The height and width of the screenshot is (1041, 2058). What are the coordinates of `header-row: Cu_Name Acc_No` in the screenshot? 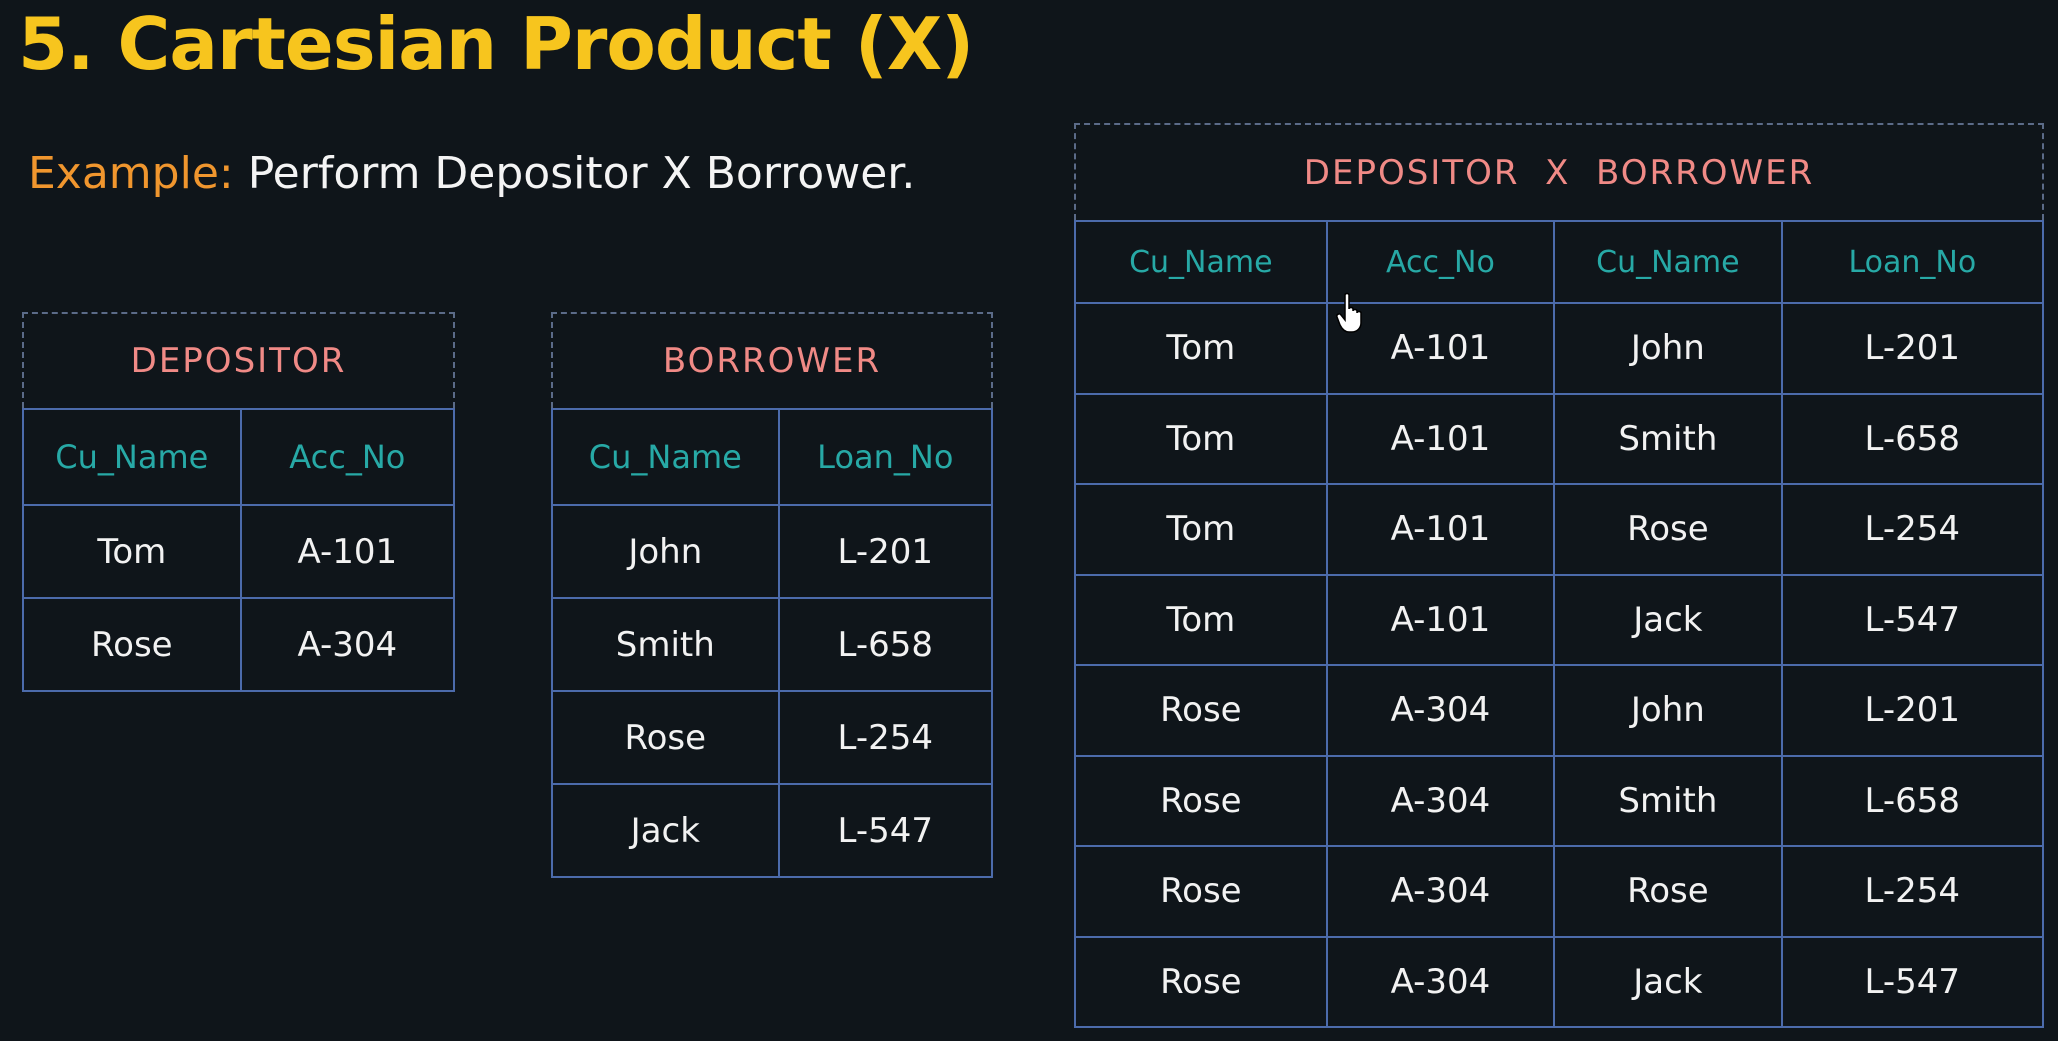 It's located at (239, 457).